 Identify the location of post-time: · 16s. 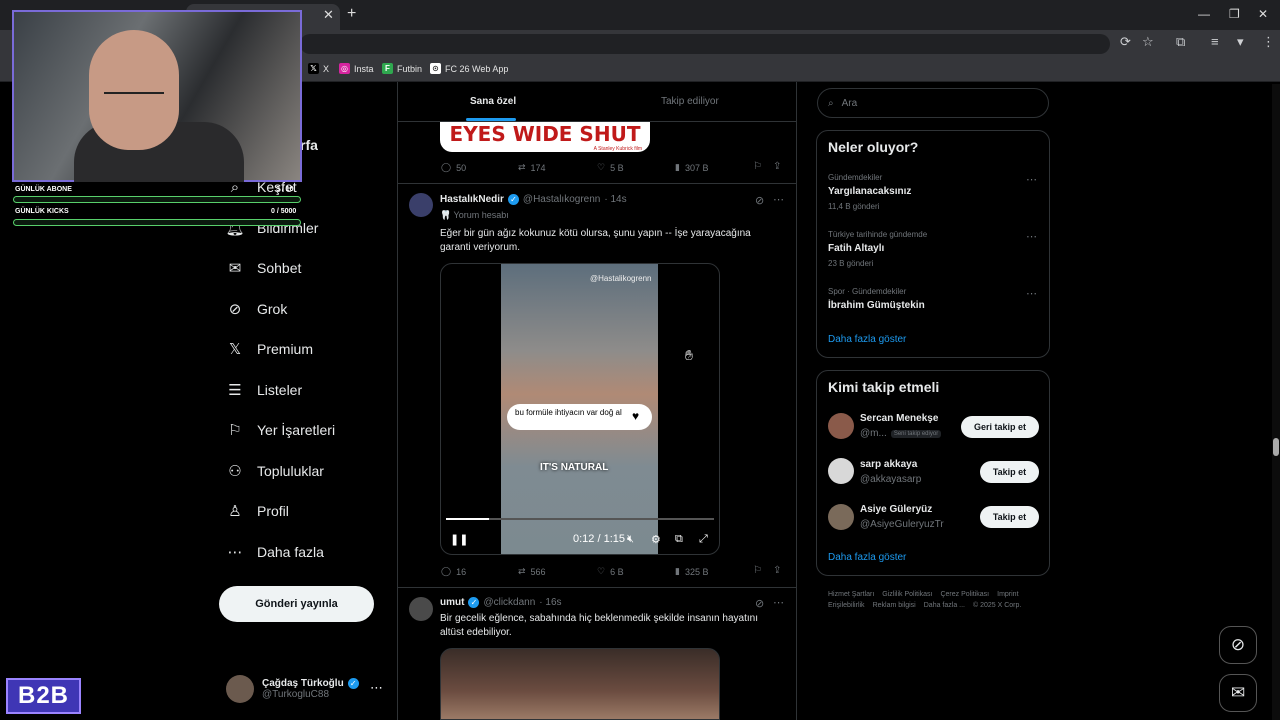
(550, 602).